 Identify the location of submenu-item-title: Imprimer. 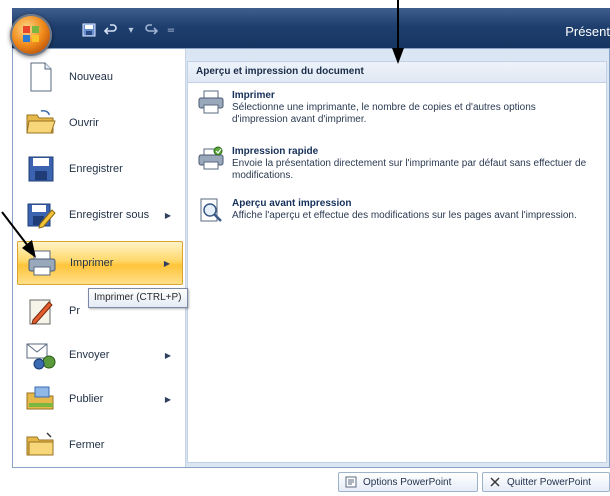
(253, 95).